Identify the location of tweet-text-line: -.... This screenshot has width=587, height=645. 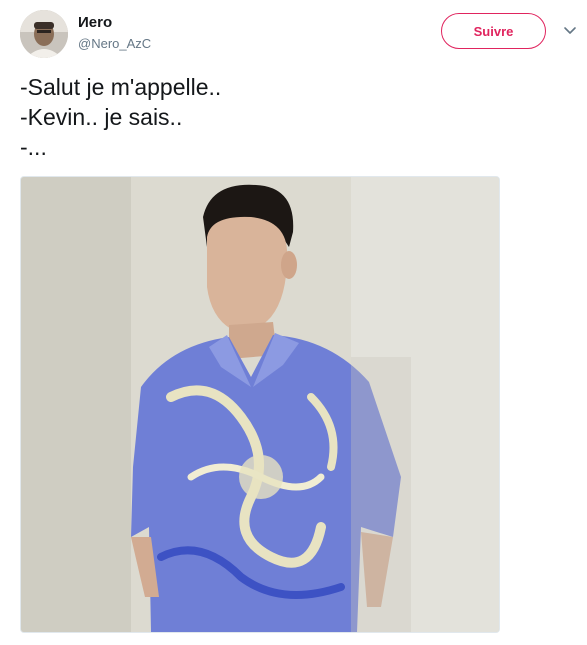
(33, 147).